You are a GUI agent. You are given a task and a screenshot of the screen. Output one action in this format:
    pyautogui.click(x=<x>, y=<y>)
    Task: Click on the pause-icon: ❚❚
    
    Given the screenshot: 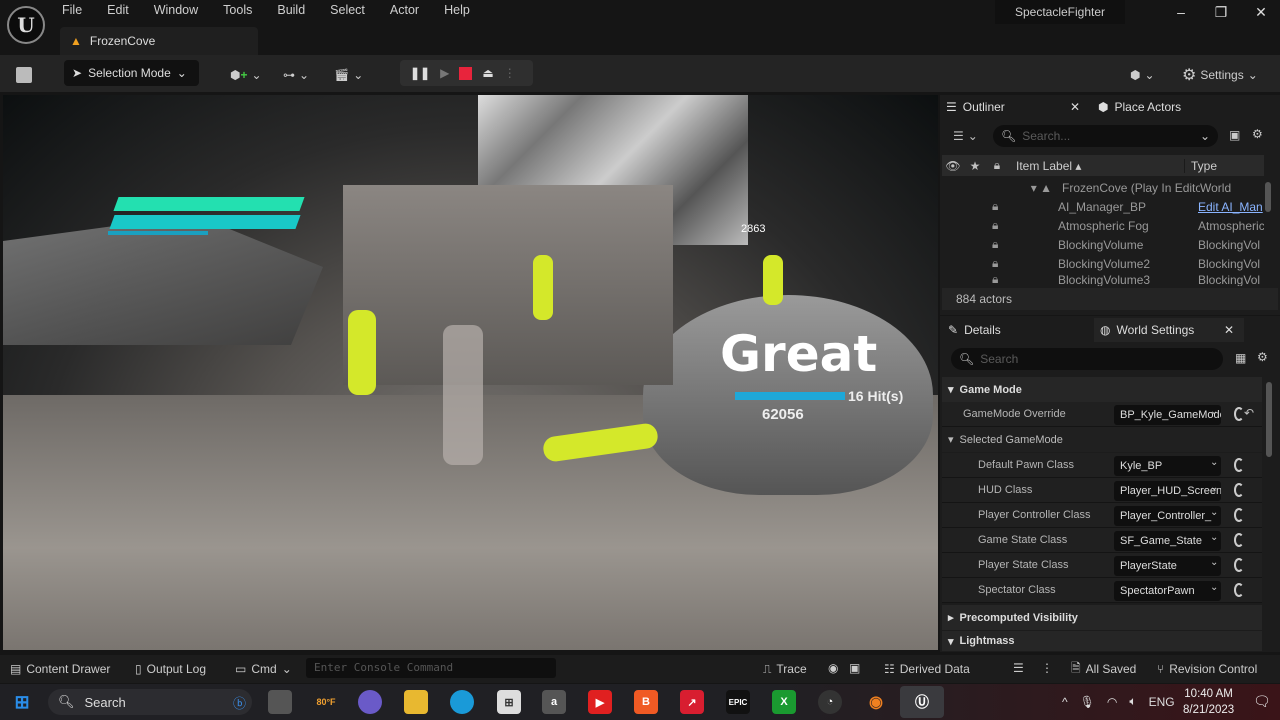 What is the action you would take?
    pyautogui.click(x=420, y=73)
    